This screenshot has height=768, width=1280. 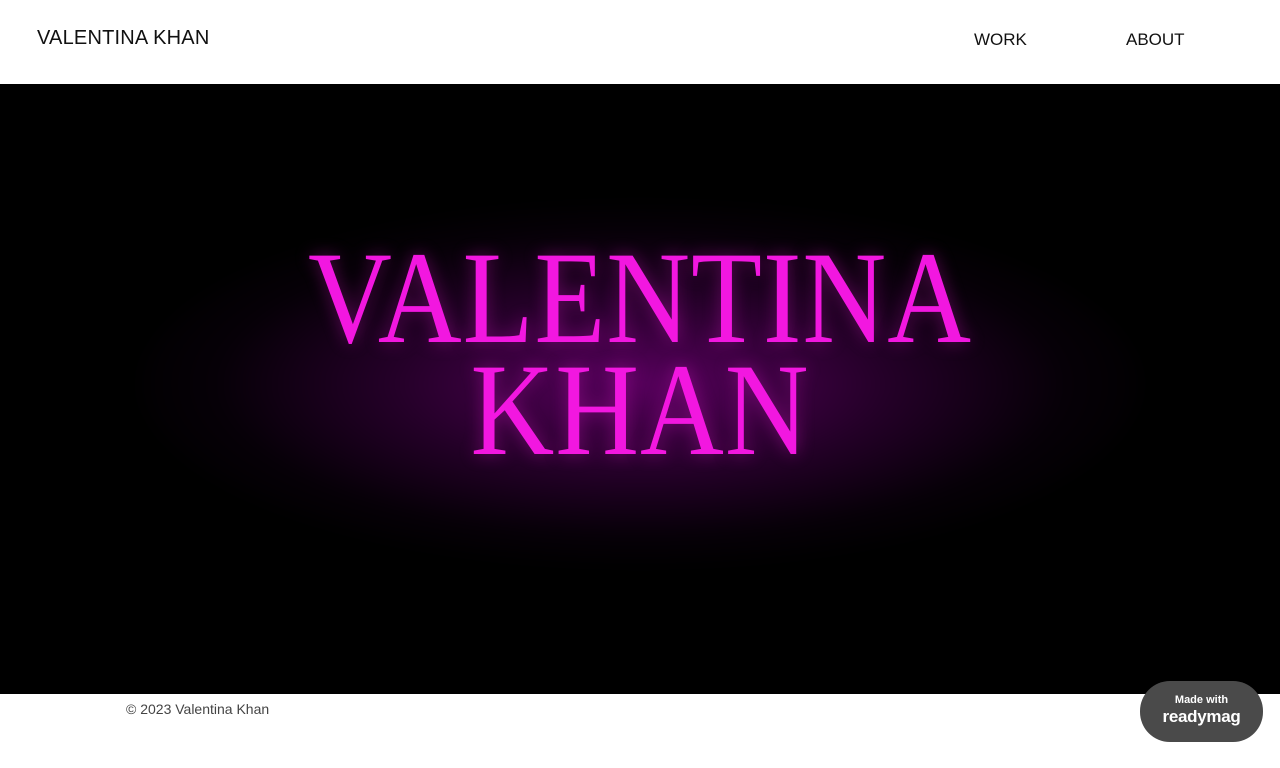 I want to click on site-title-link: VALENTINA KHAN, so click(x=123, y=38).